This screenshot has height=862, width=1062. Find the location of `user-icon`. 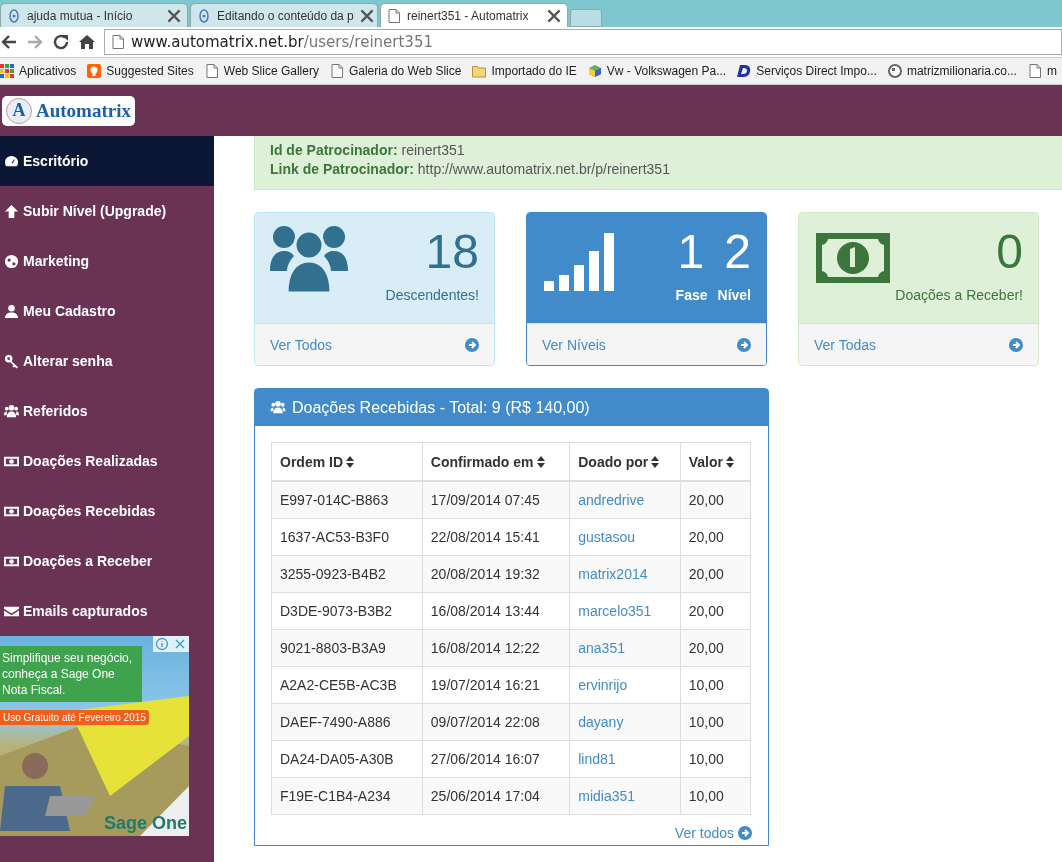

user-icon is located at coordinates (11, 311).